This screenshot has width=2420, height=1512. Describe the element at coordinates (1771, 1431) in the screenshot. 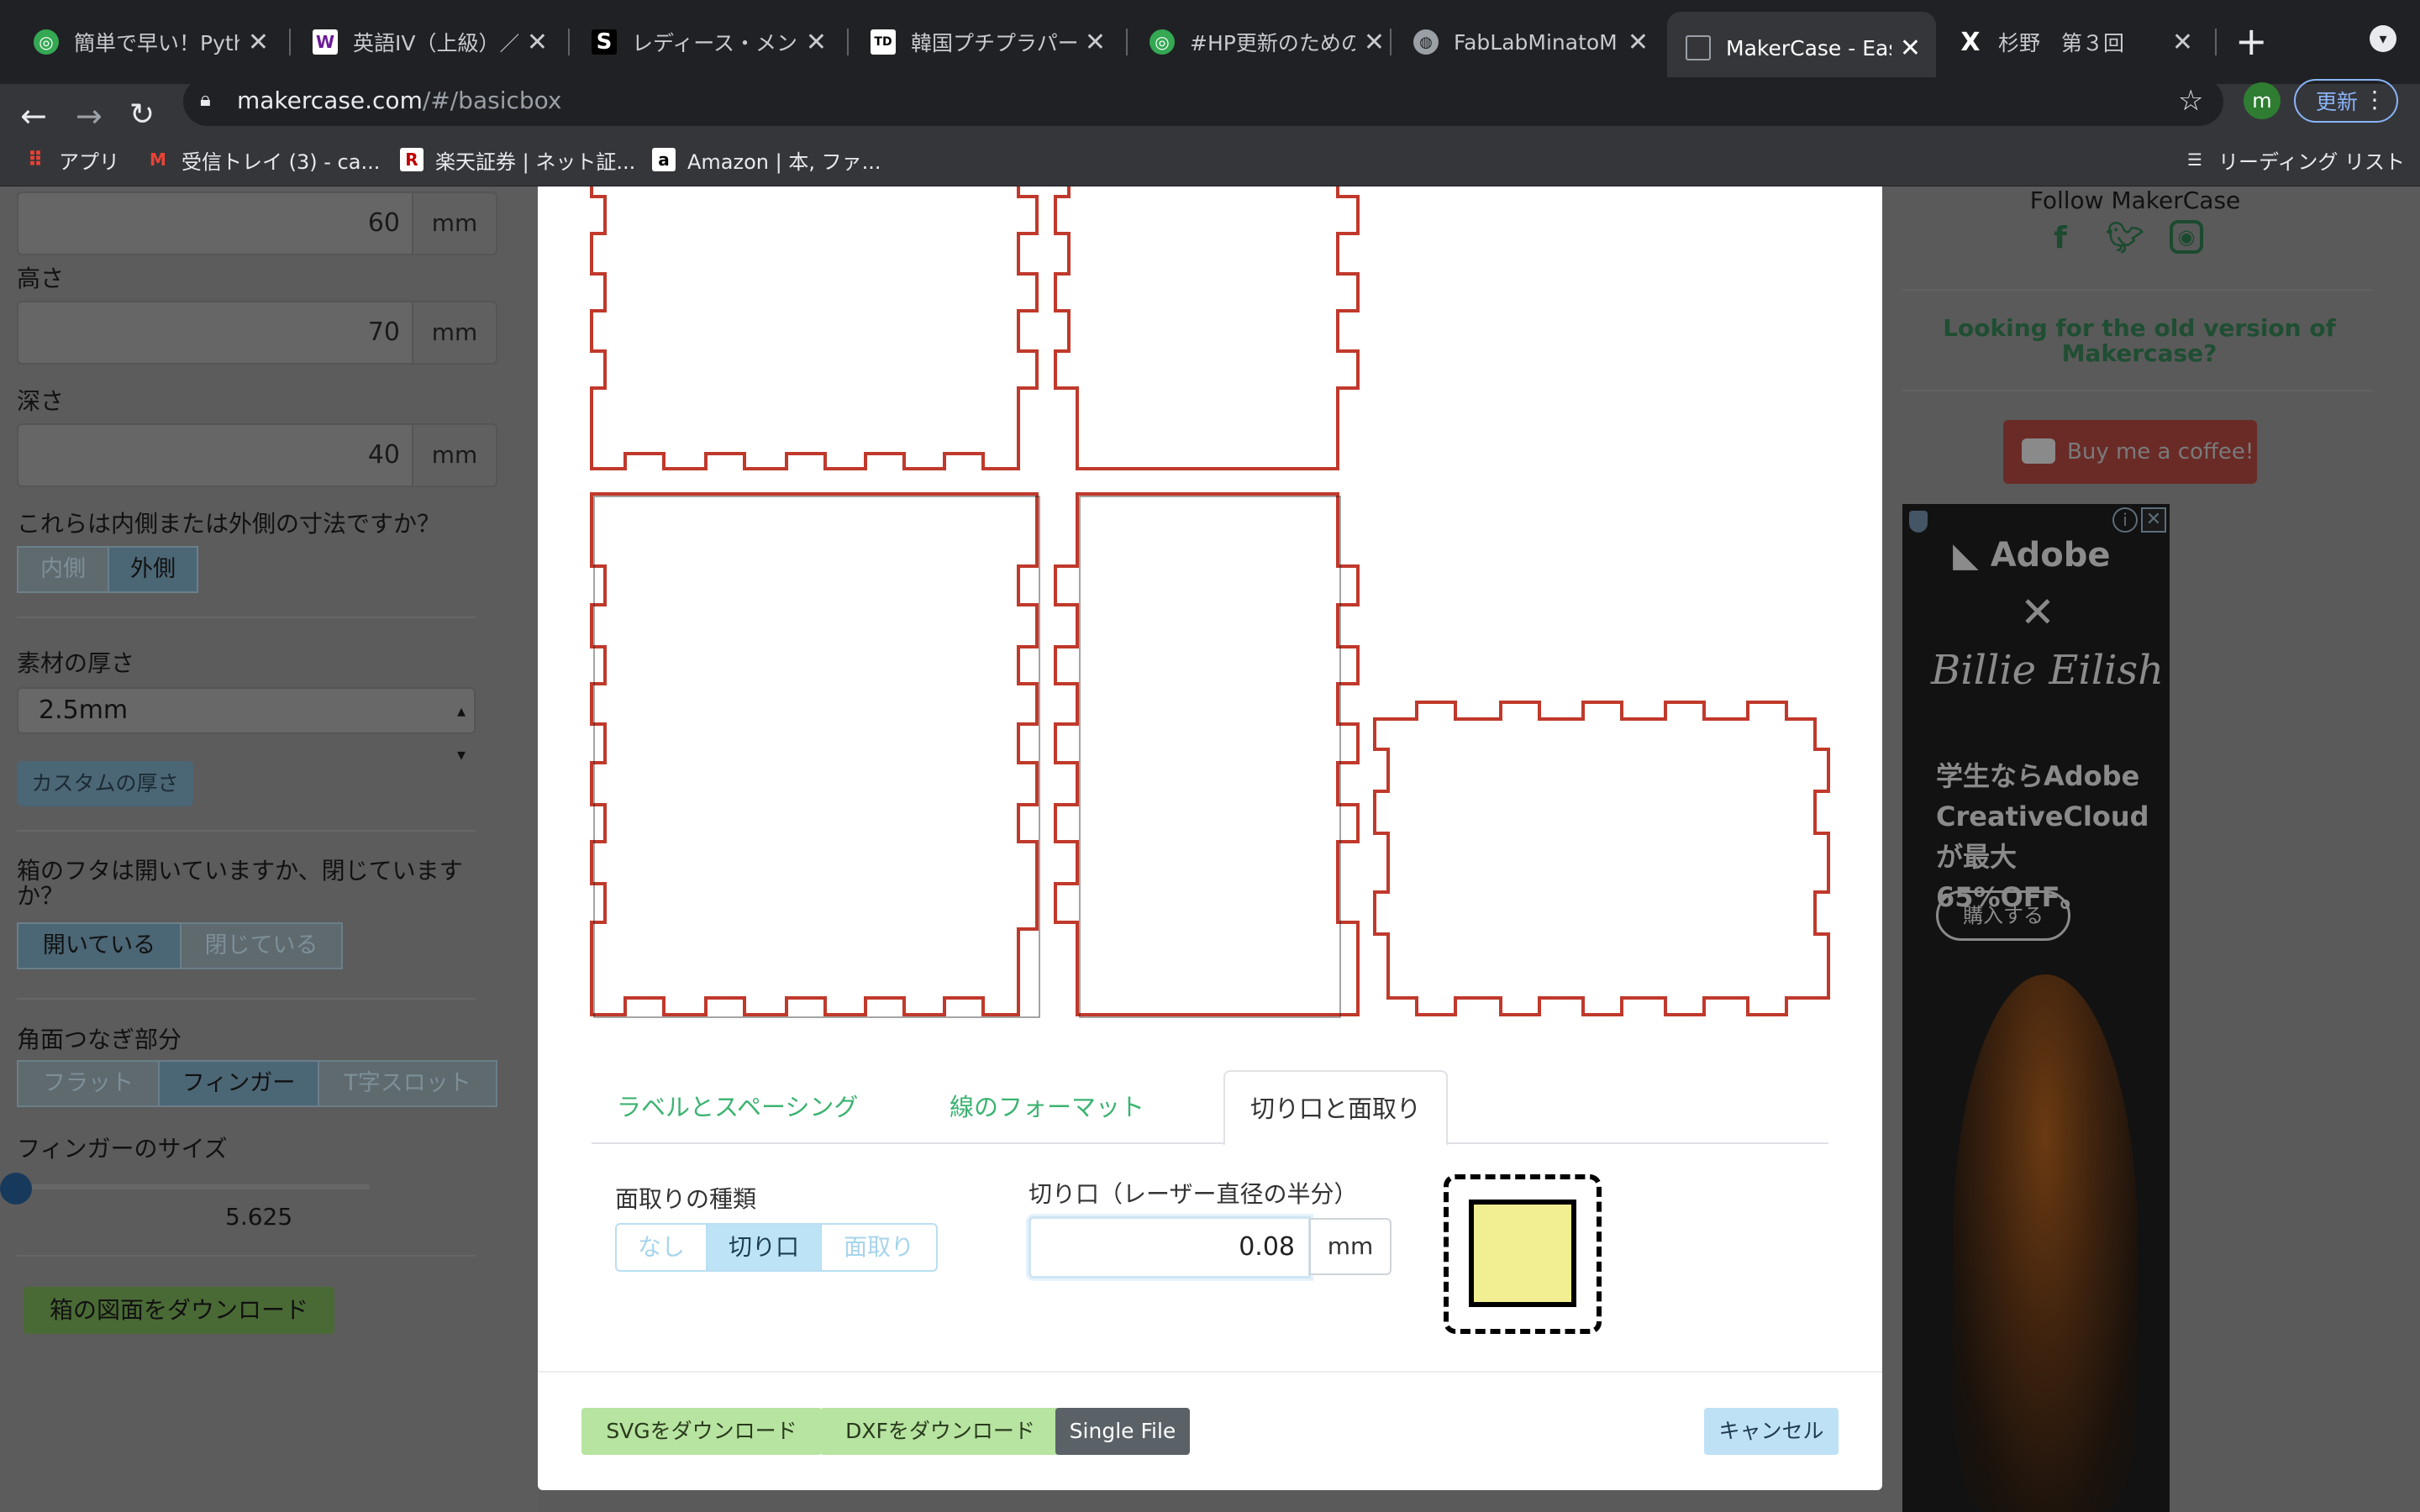

I see `cancel-button: キャンセル` at that location.